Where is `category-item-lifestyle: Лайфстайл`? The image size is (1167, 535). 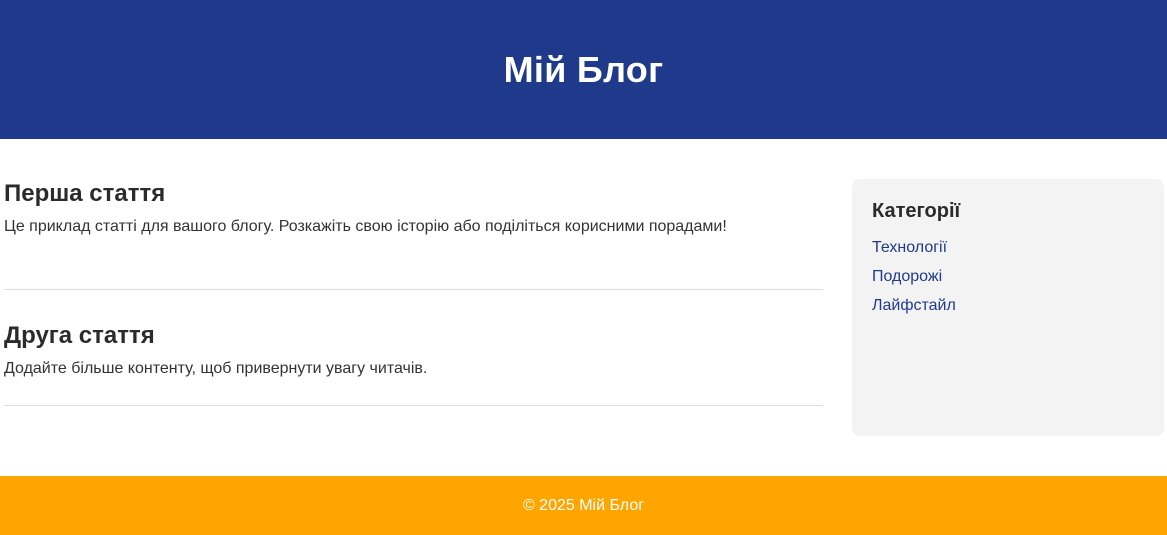
category-item-lifestyle: Лайфстайл is located at coordinates (1008, 305).